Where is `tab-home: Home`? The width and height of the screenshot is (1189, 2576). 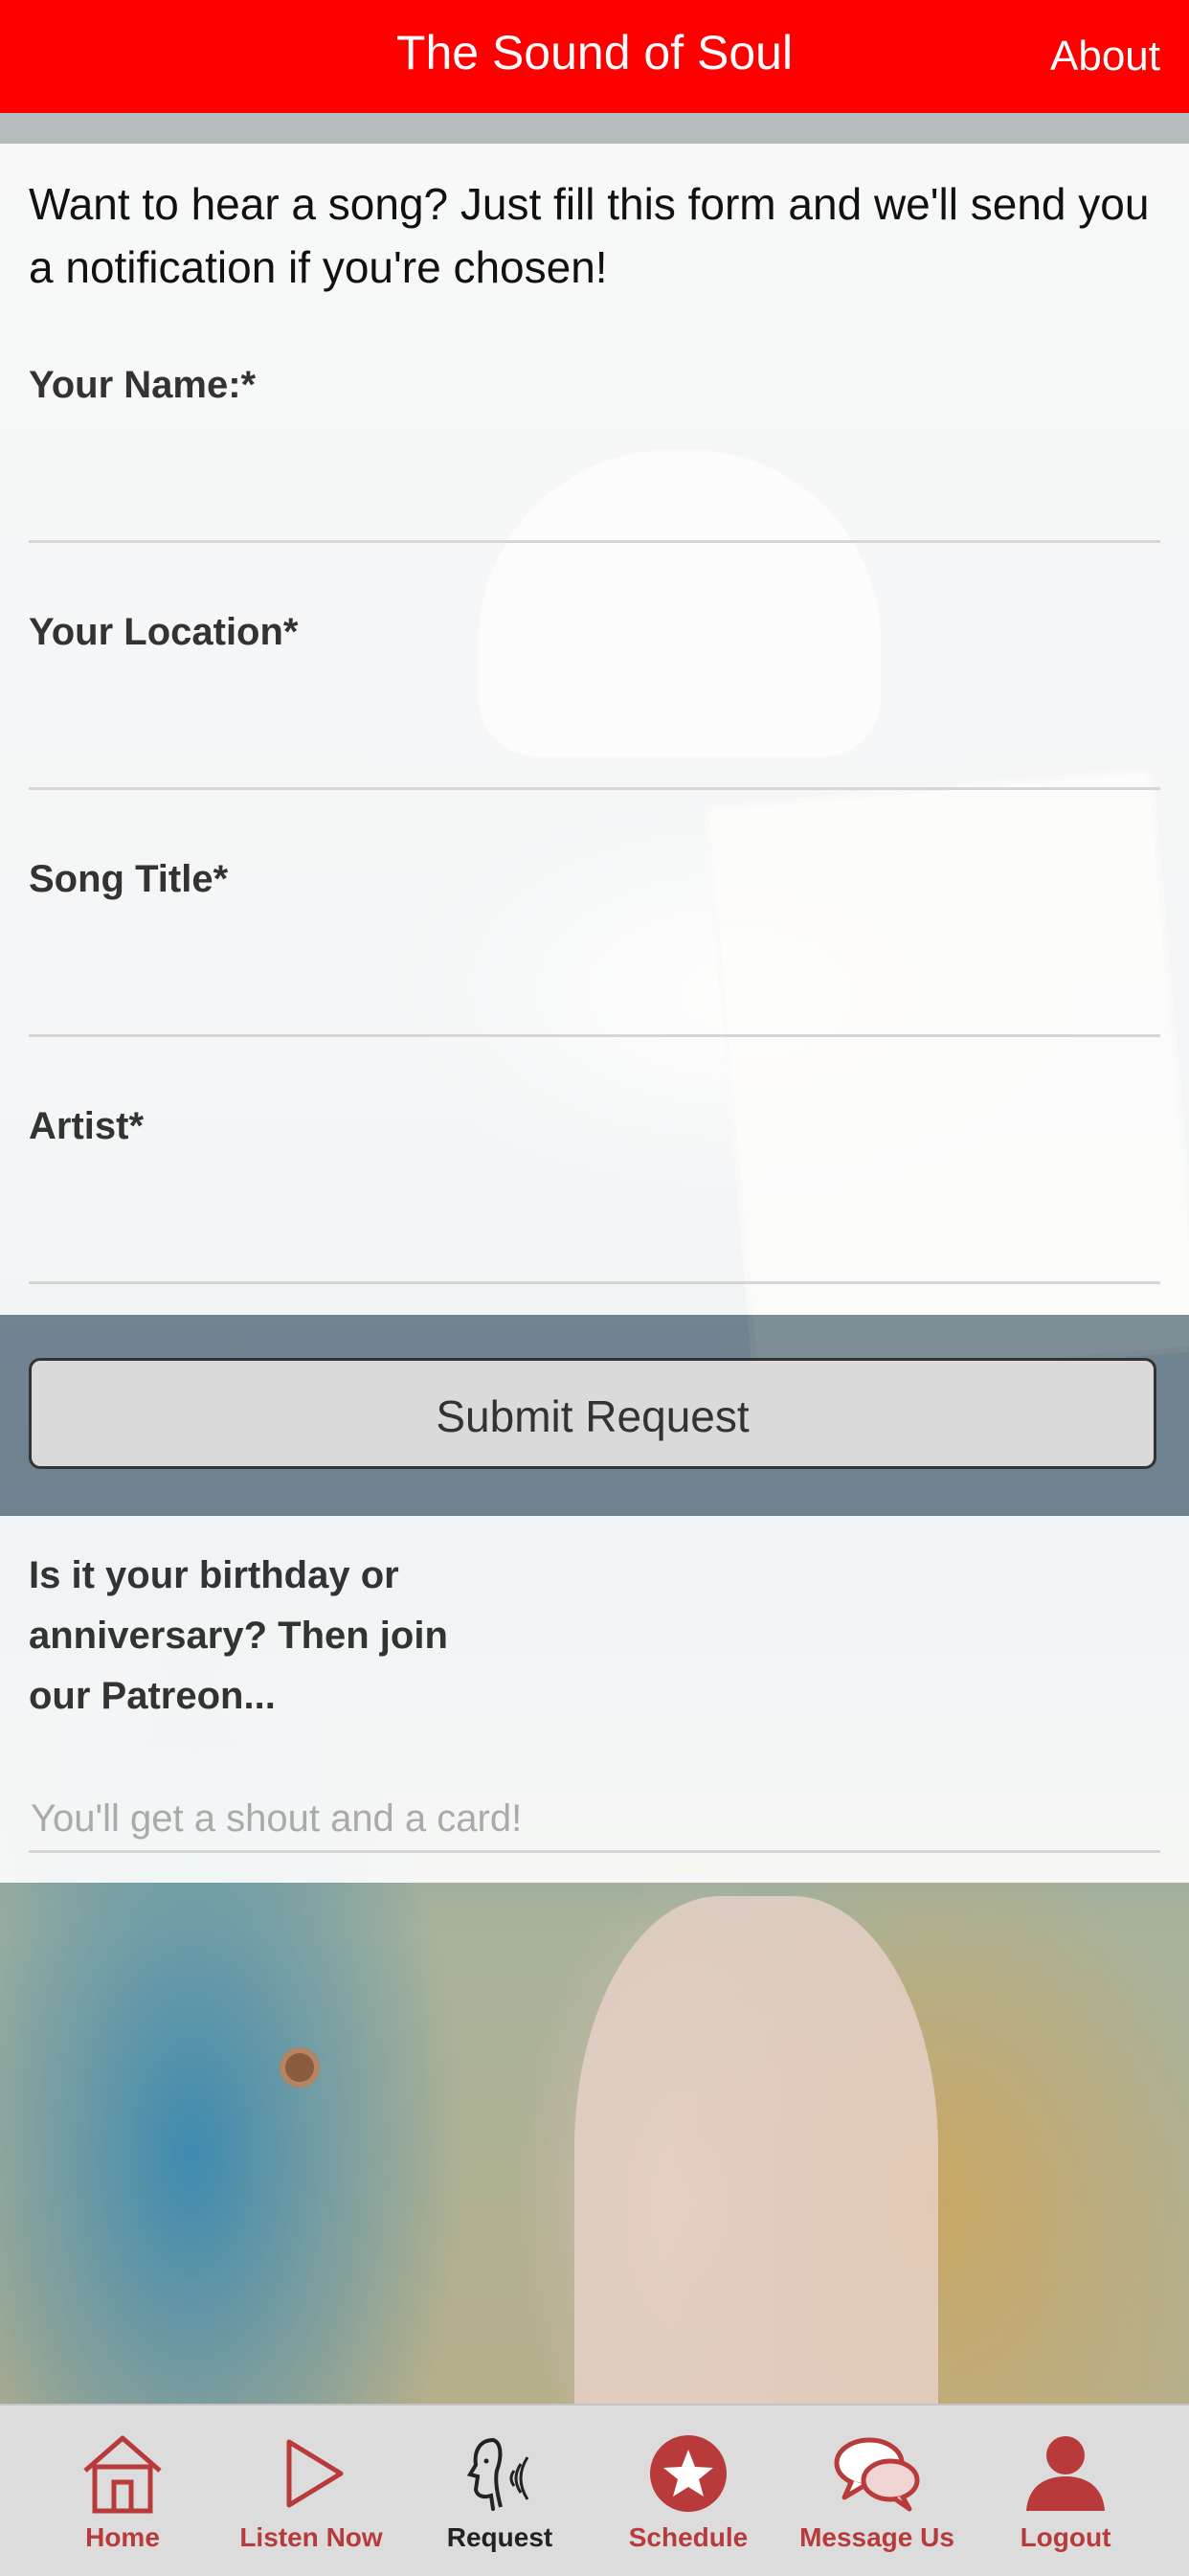 tab-home: Home is located at coordinates (122, 2499).